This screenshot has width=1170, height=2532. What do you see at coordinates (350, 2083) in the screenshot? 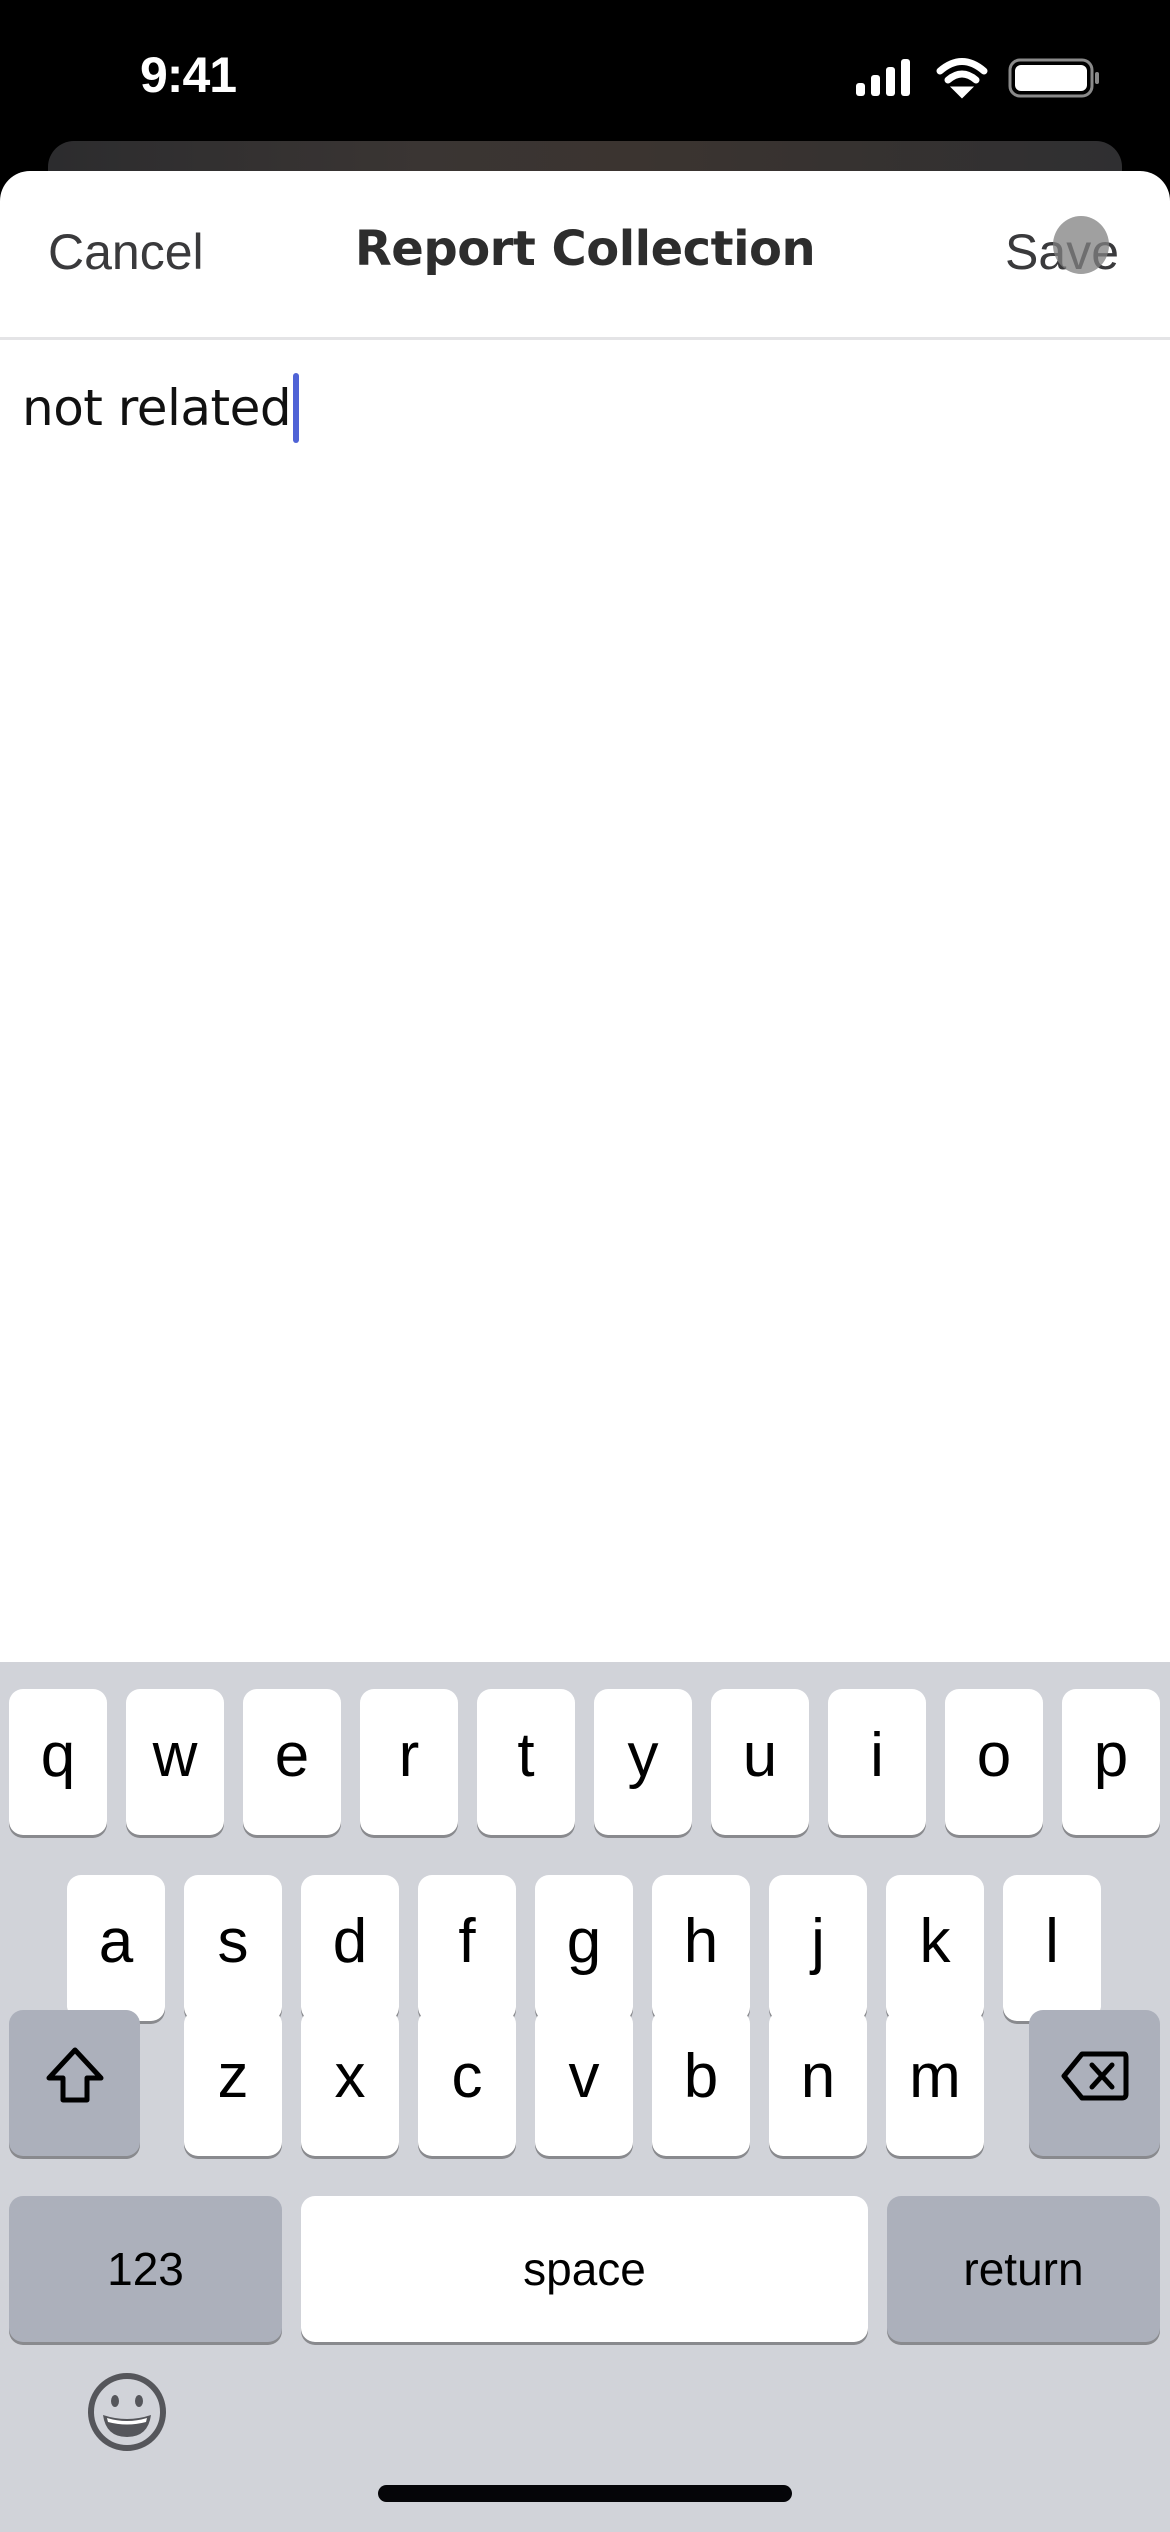
I see `key-x: x` at bounding box center [350, 2083].